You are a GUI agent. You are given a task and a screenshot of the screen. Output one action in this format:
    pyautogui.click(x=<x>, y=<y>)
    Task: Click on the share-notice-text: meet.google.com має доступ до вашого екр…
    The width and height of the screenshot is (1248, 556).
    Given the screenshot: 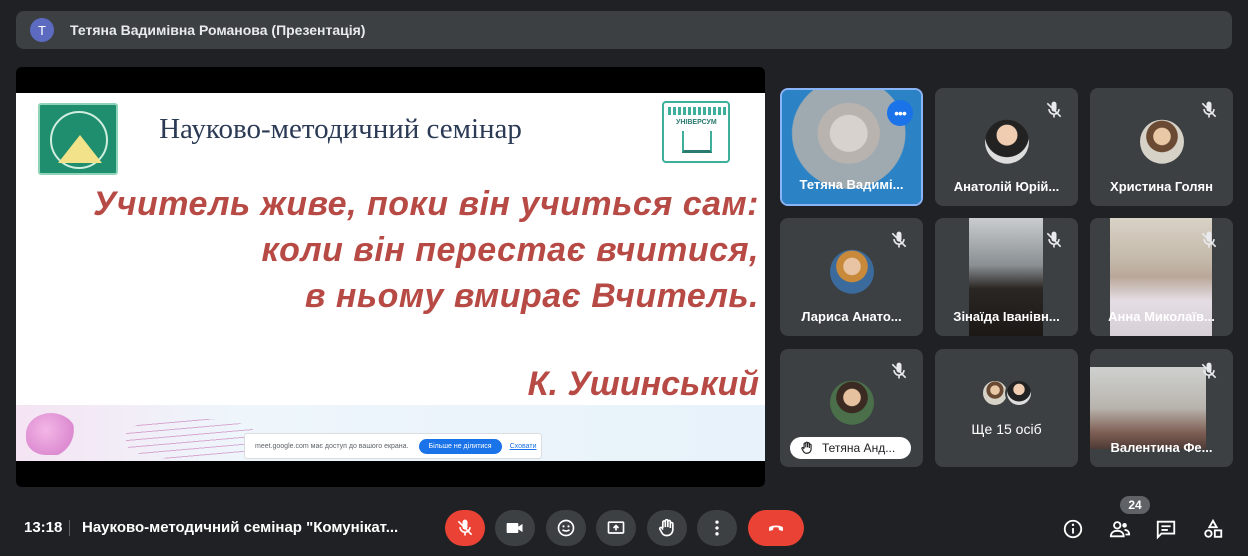 What is the action you would take?
    pyautogui.click(x=332, y=446)
    